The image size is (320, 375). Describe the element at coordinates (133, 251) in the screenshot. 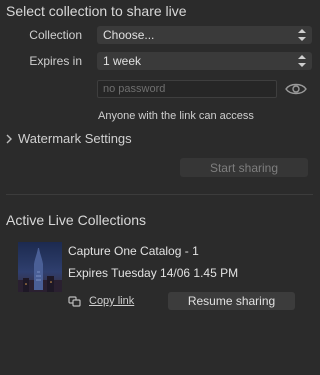

I see `collection-name: Capture One Catalog - 1` at that location.